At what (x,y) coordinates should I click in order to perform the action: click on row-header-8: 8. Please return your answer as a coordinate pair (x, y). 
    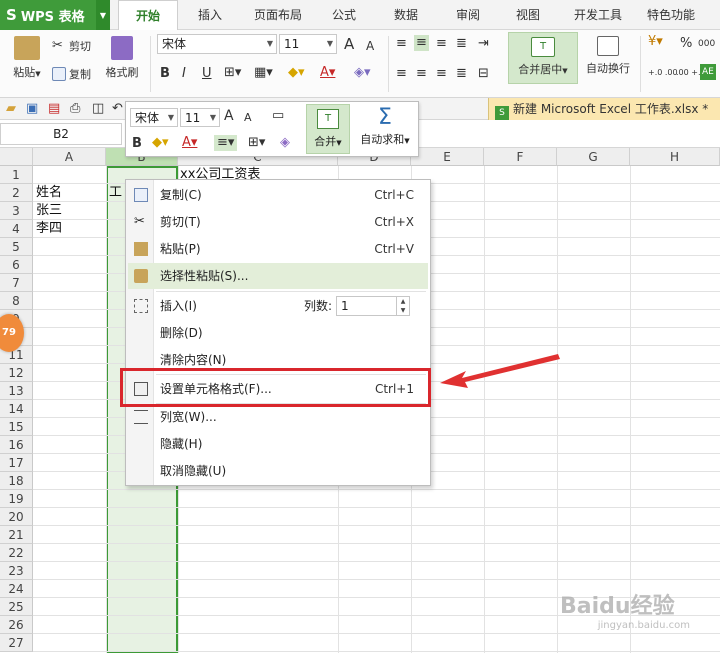
    Looking at the image, I should click on (16, 301).